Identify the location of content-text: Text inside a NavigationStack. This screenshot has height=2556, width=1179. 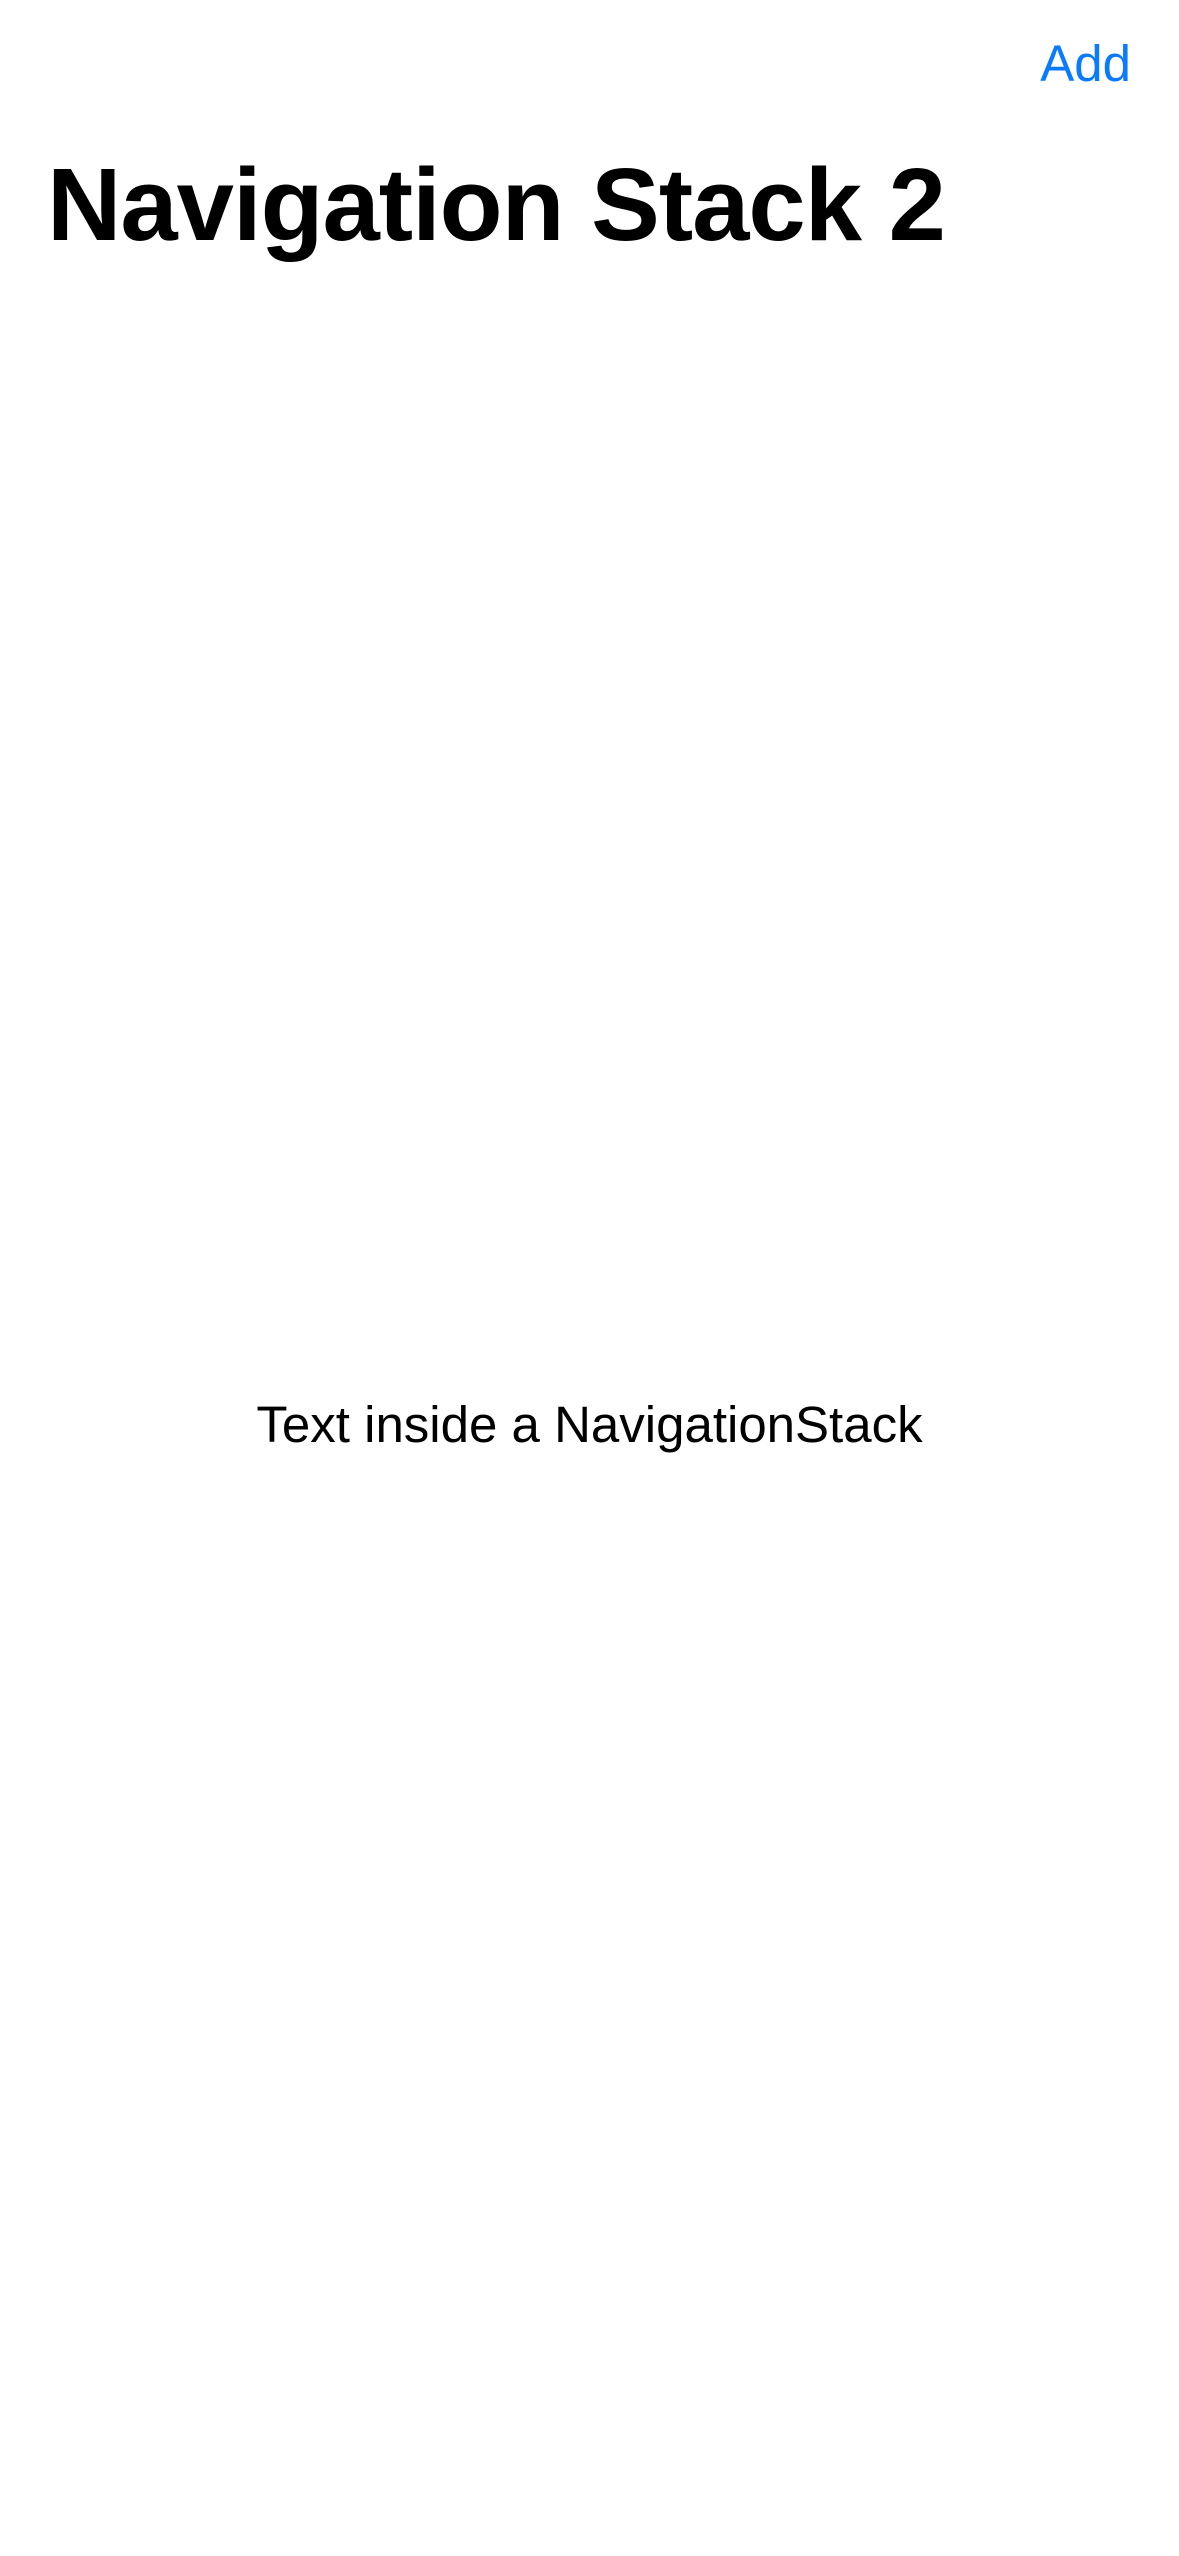
(589, 1424).